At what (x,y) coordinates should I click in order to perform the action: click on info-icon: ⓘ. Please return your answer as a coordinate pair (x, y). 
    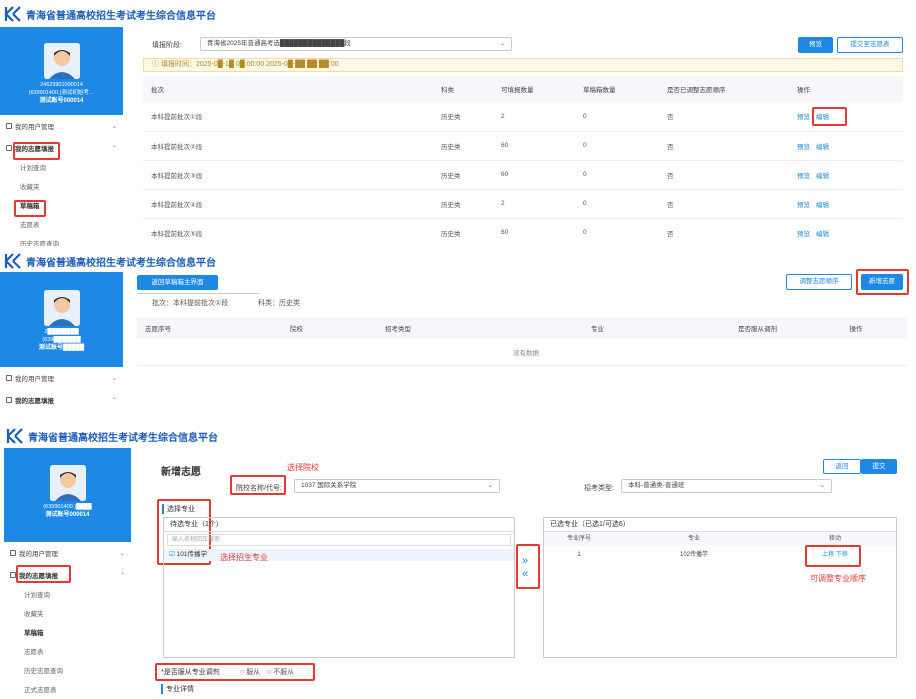
    Looking at the image, I should click on (156, 64).